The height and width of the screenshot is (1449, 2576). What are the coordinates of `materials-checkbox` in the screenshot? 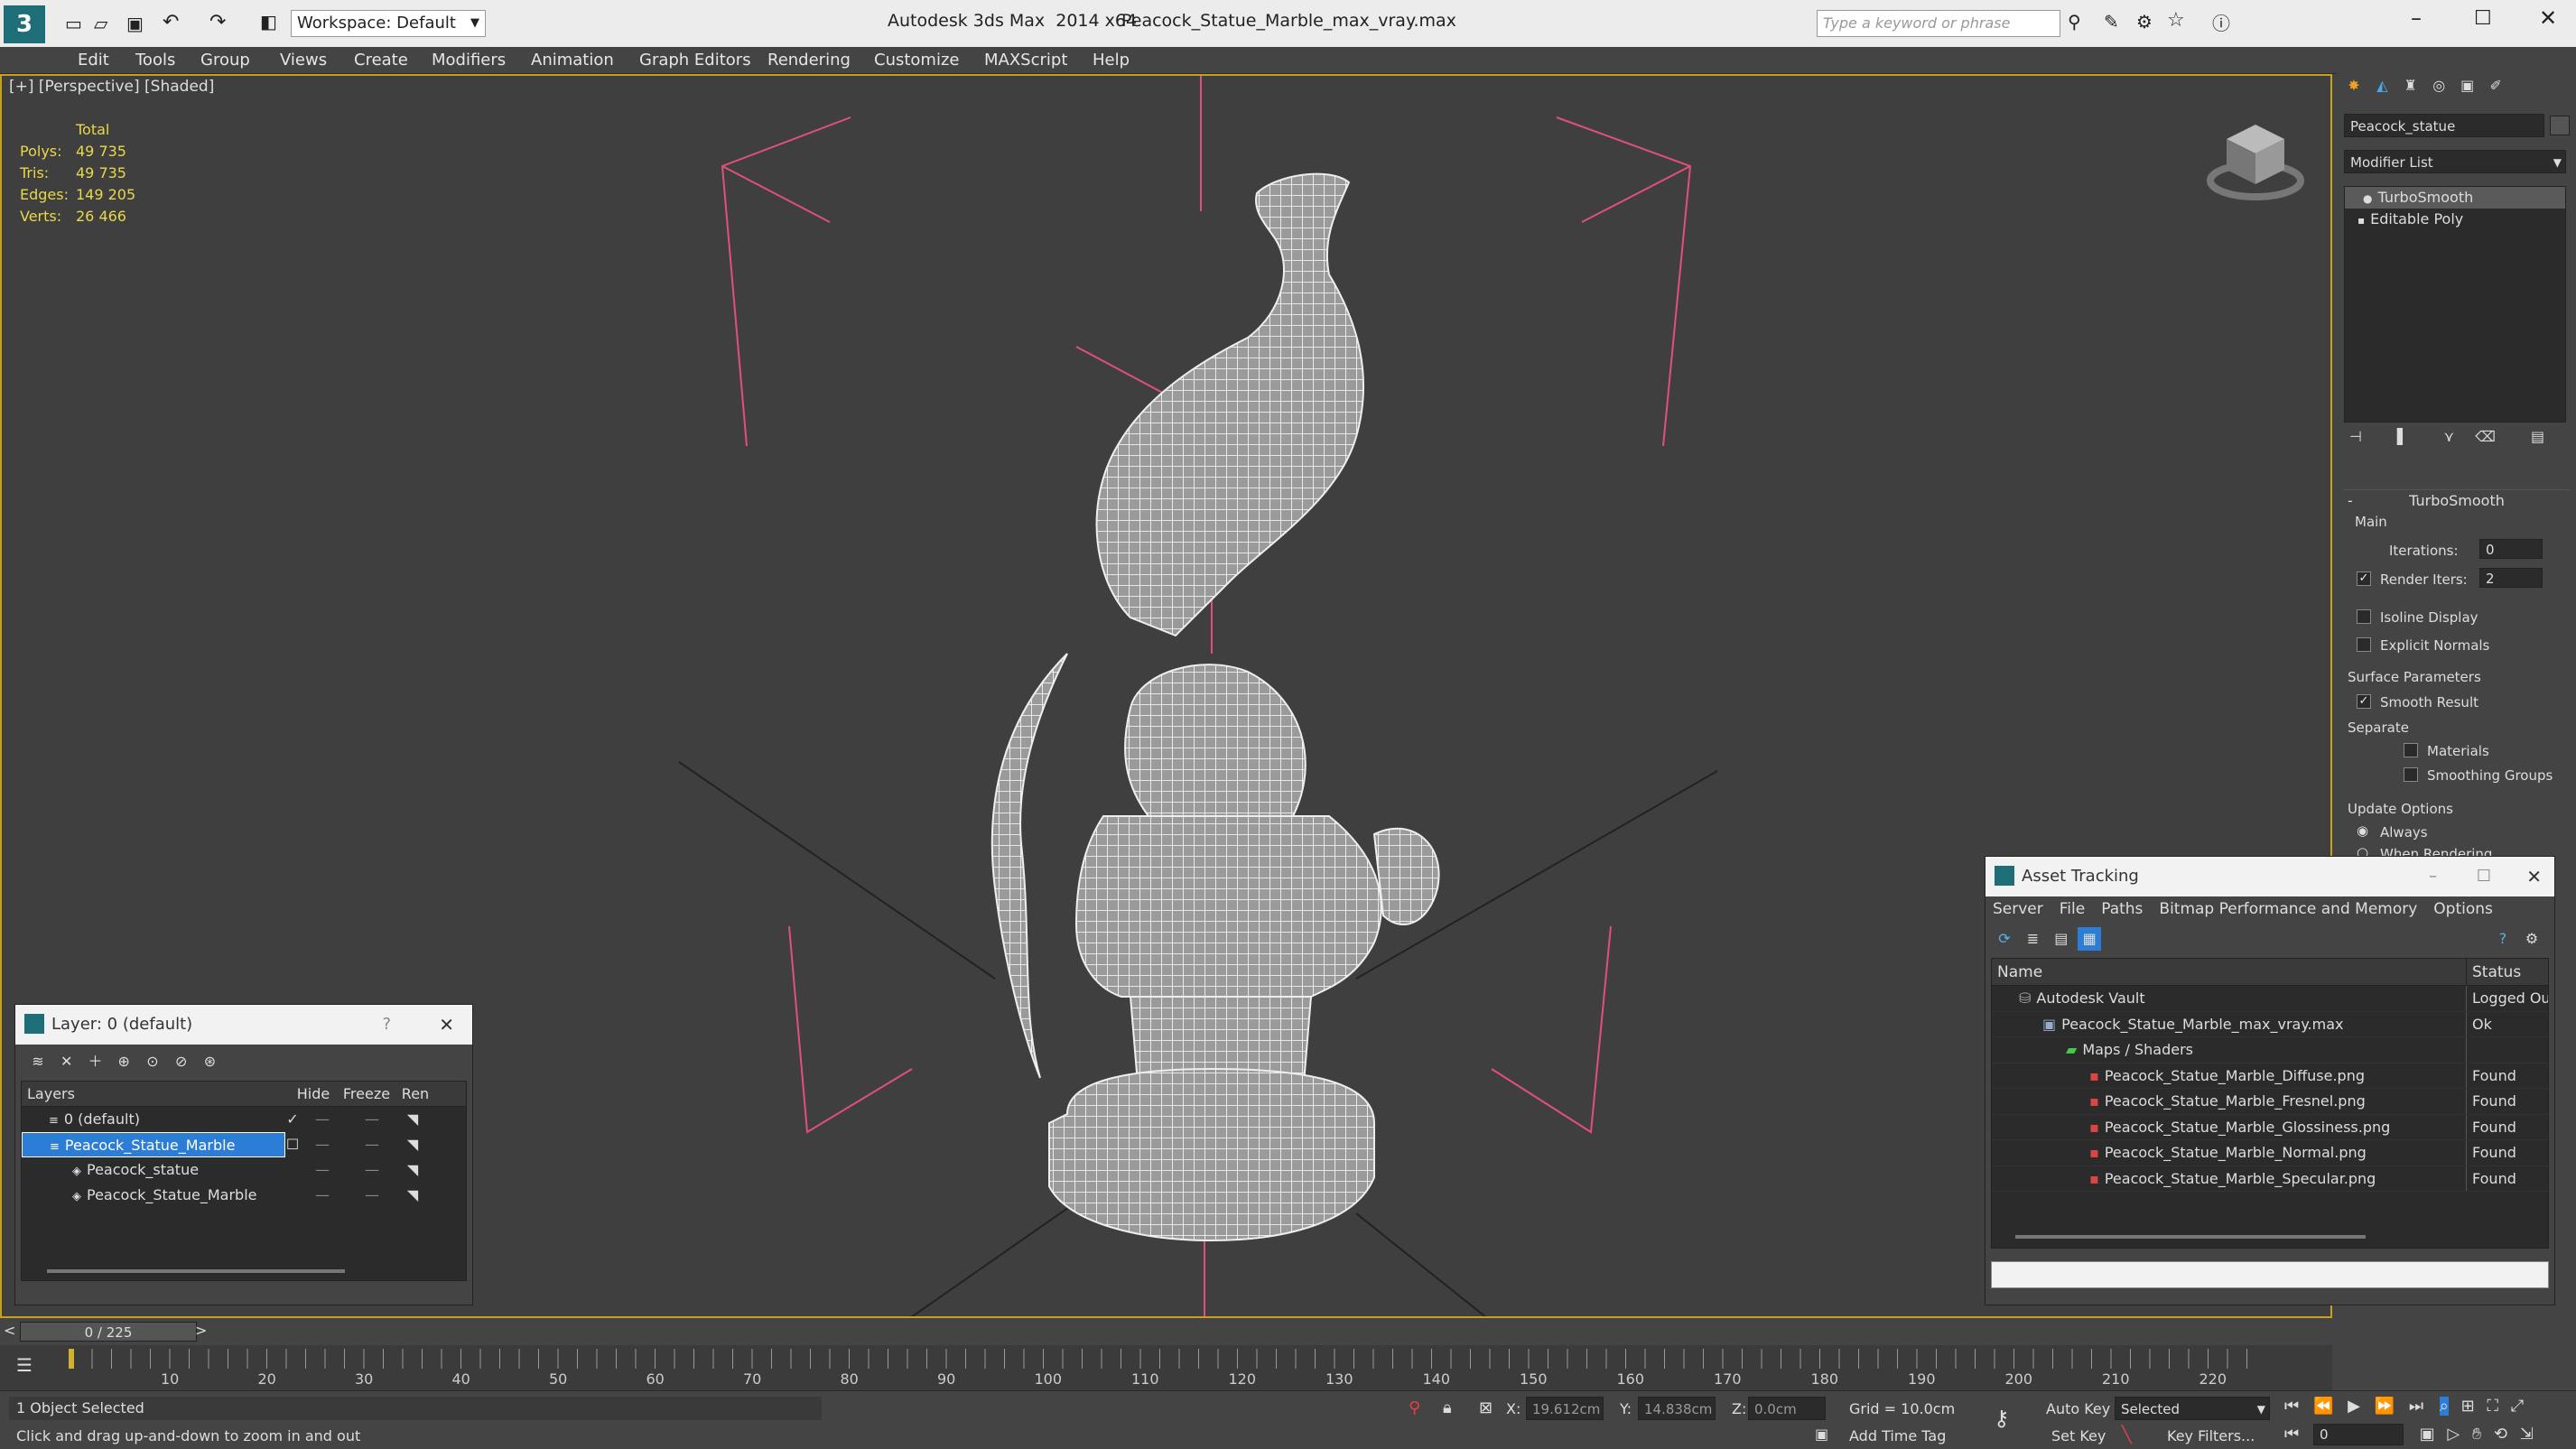 It's located at (2411, 750).